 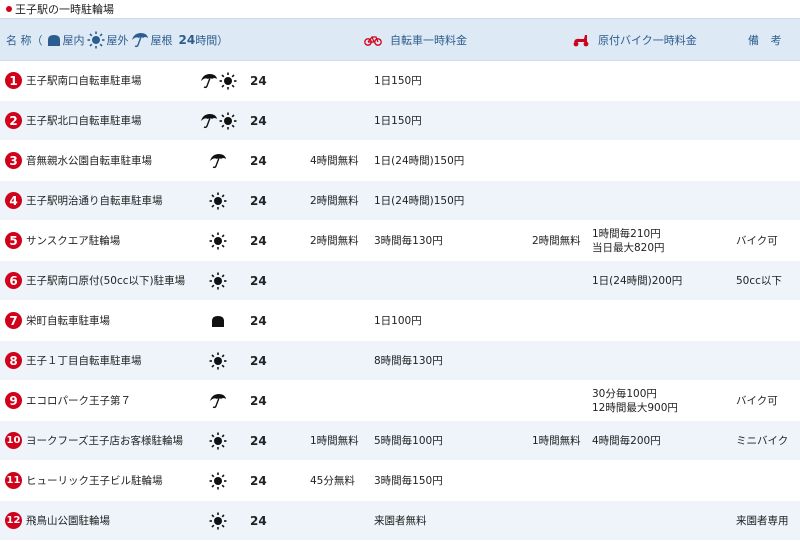 I want to click on bike-fee: 来園者無料, so click(x=400, y=521).